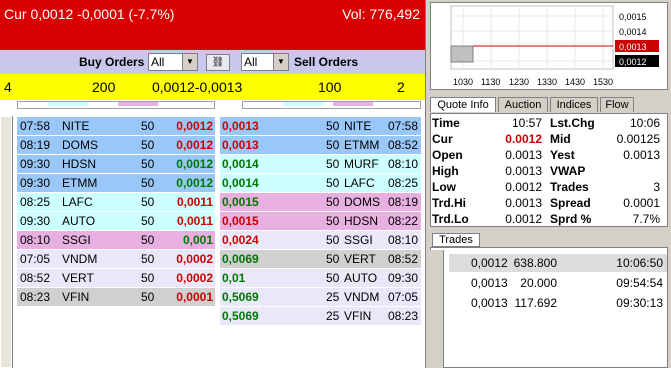 This screenshot has height=368, width=671. Describe the element at coordinates (558, 303) in the screenshot. I see `trade-row: 0,0013 117.692 09:30:13` at that location.